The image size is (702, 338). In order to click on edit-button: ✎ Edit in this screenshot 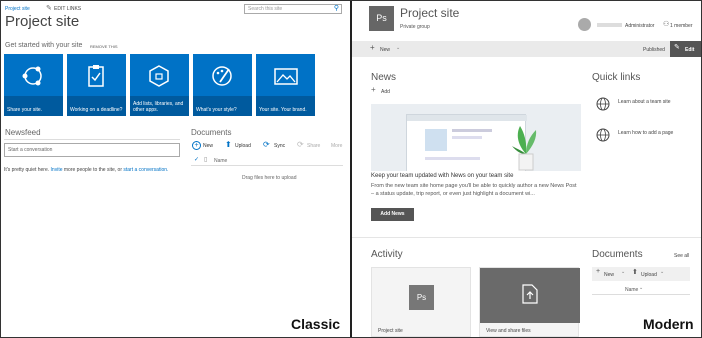, I will do `click(685, 49)`.